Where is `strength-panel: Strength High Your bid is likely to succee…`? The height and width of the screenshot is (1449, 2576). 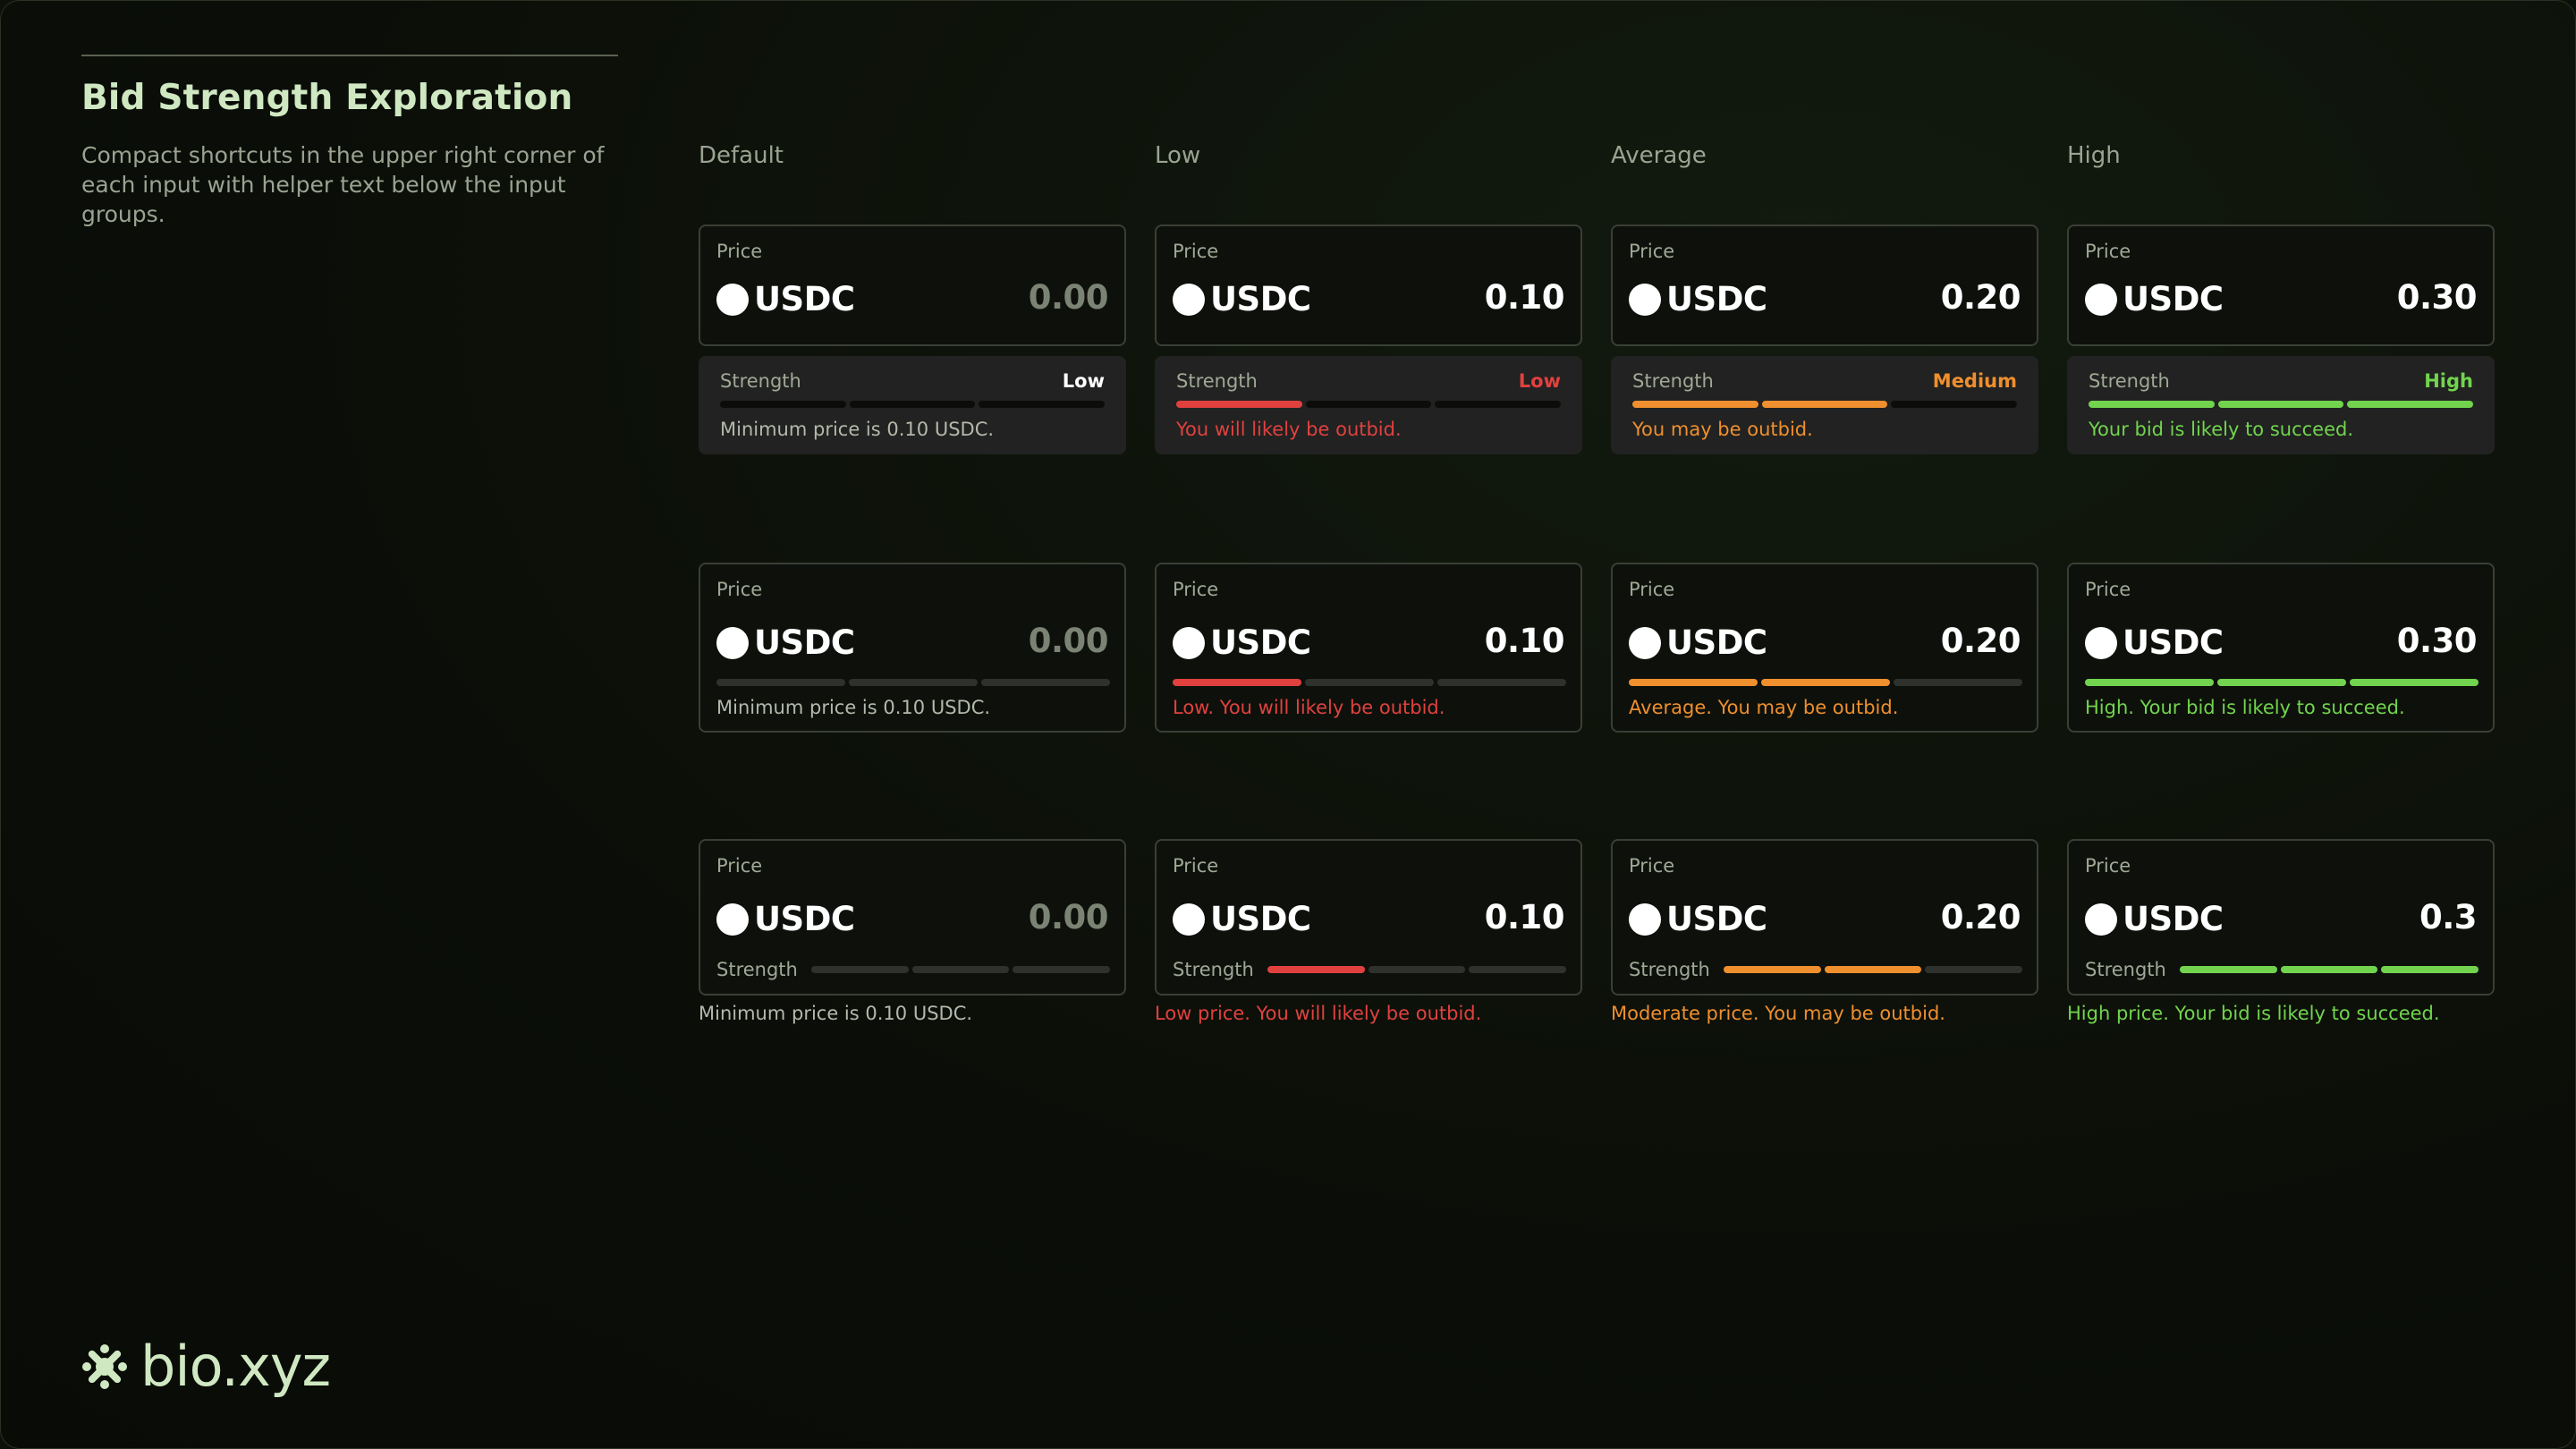 strength-panel: Strength High Your bid is likely to succee… is located at coordinates (2281, 405).